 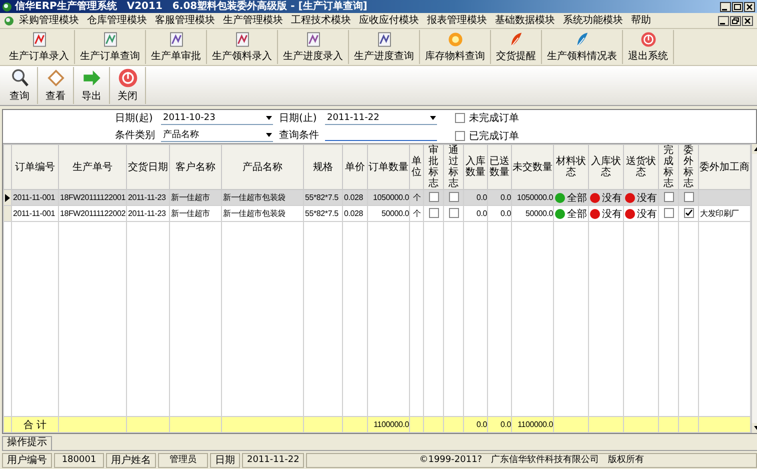 What do you see at coordinates (571, 167) in the screenshot?
I see `column-header: 材料状态` at bounding box center [571, 167].